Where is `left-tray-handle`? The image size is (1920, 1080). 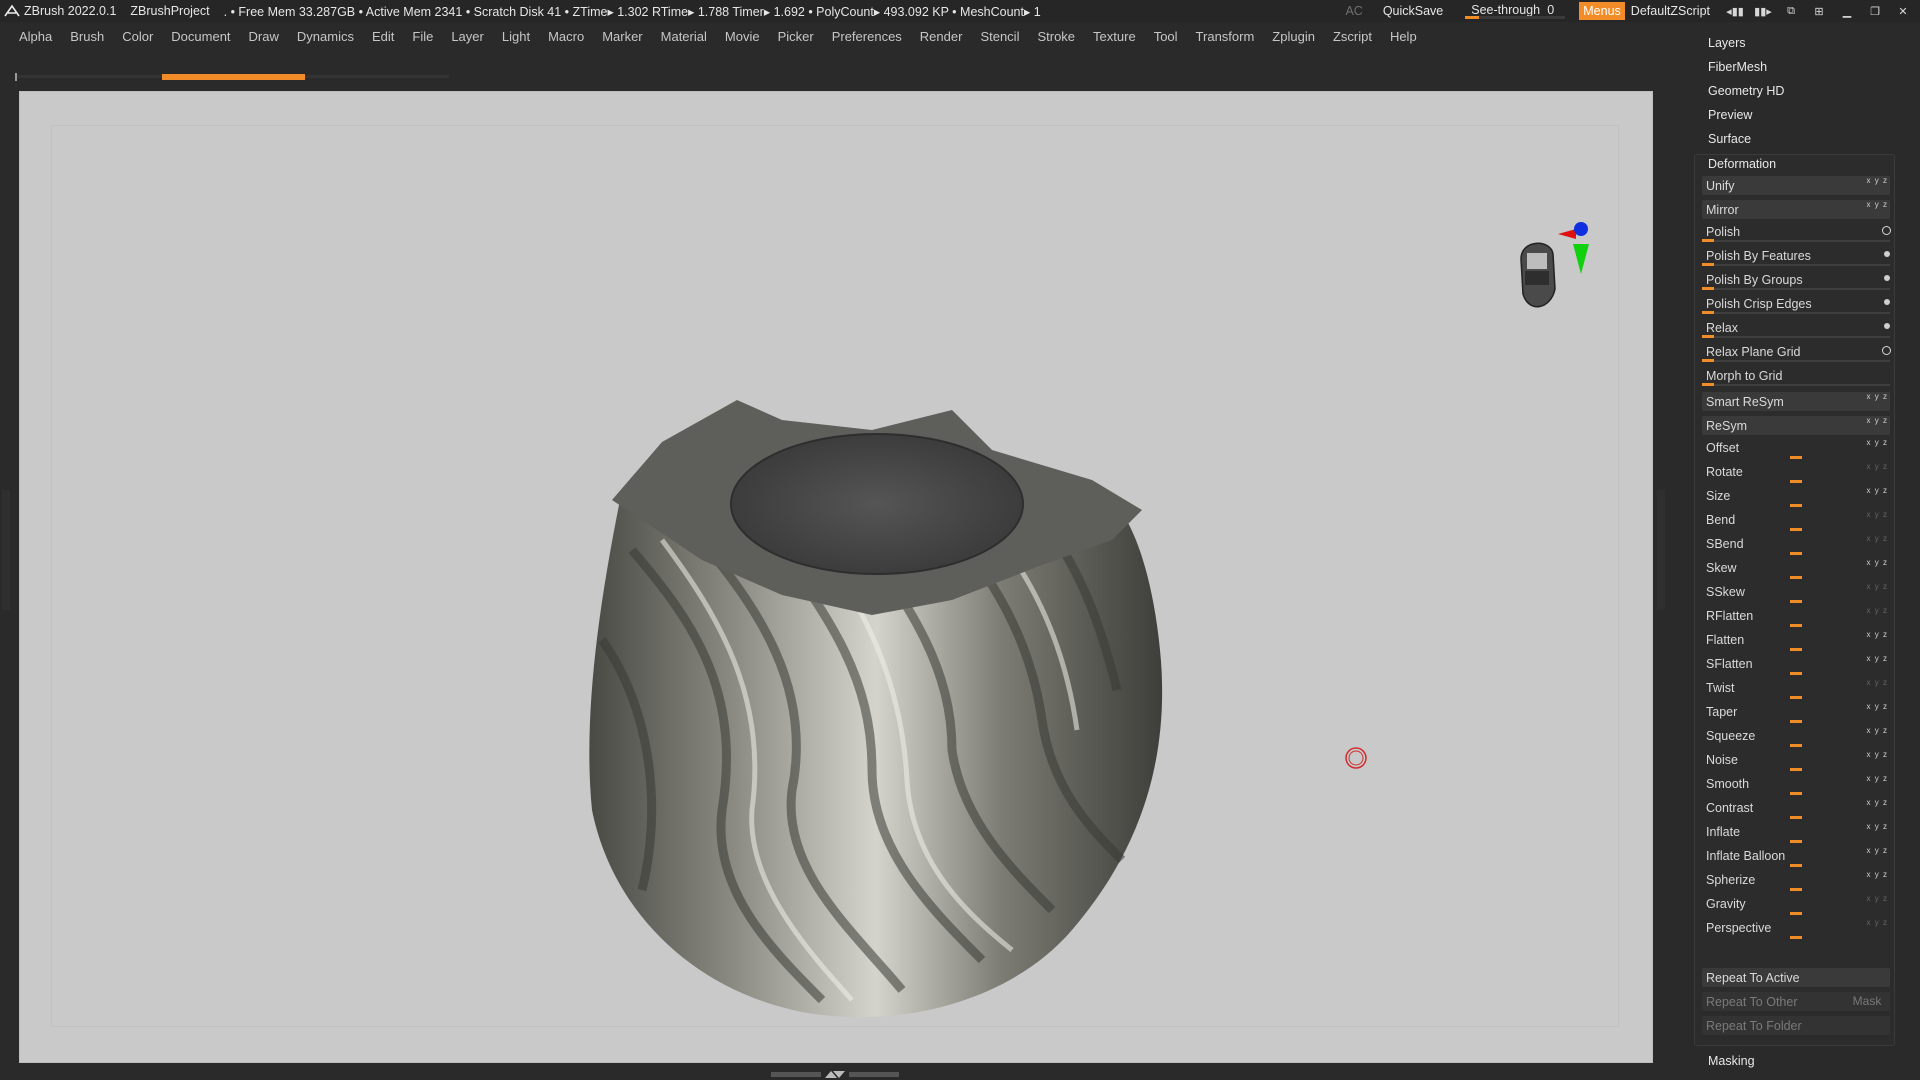
left-tray-handle is located at coordinates (6, 550).